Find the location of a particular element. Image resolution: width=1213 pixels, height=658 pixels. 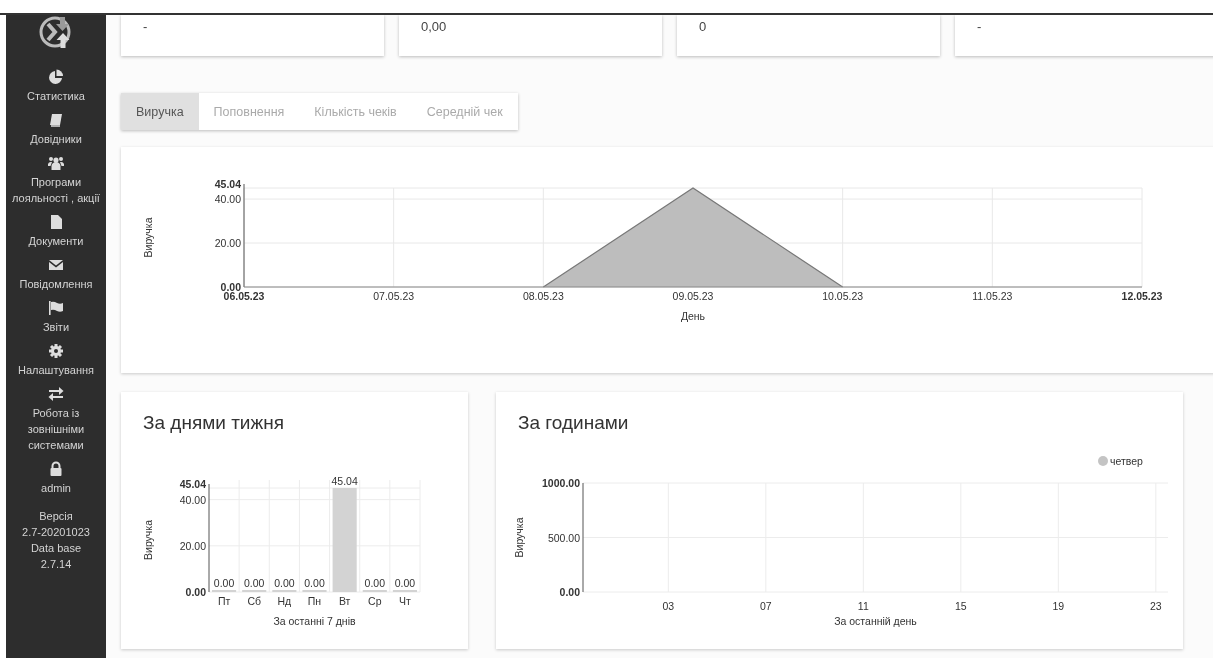

book-icon is located at coordinates (56, 120).